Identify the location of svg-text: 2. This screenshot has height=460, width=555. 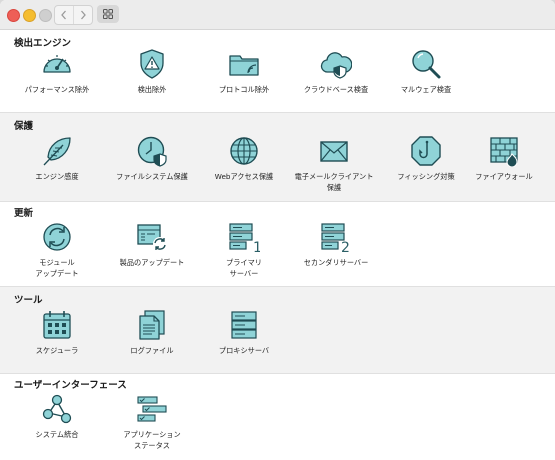
(345, 246).